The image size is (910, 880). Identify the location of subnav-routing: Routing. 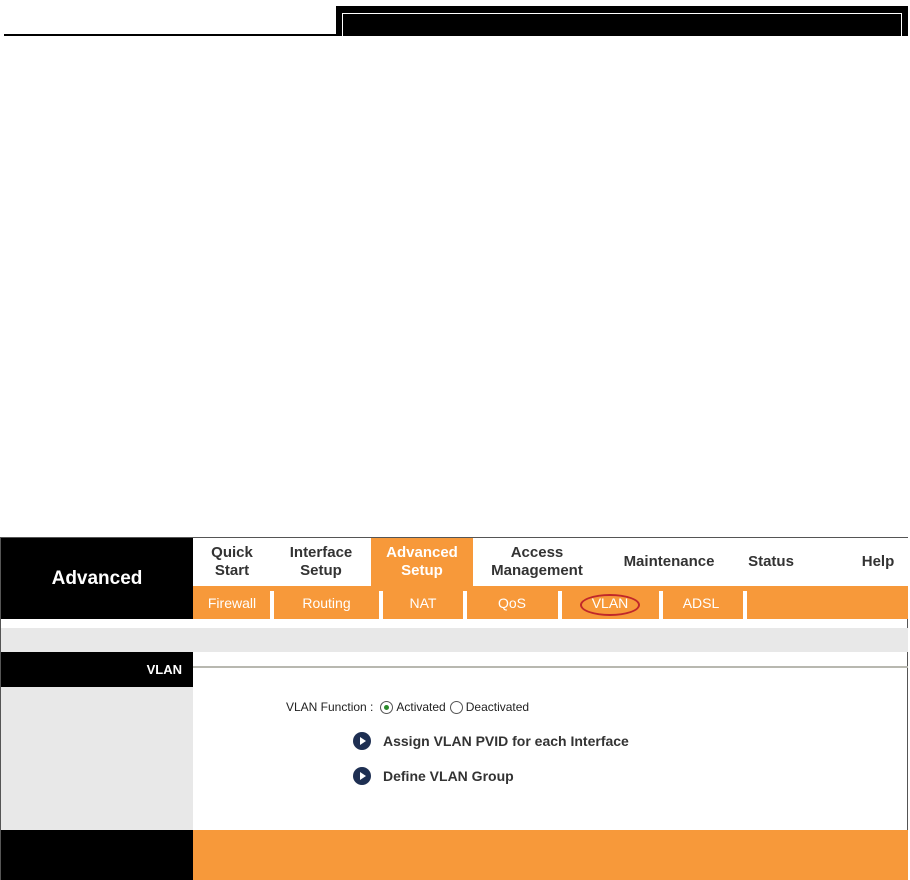
(326, 602).